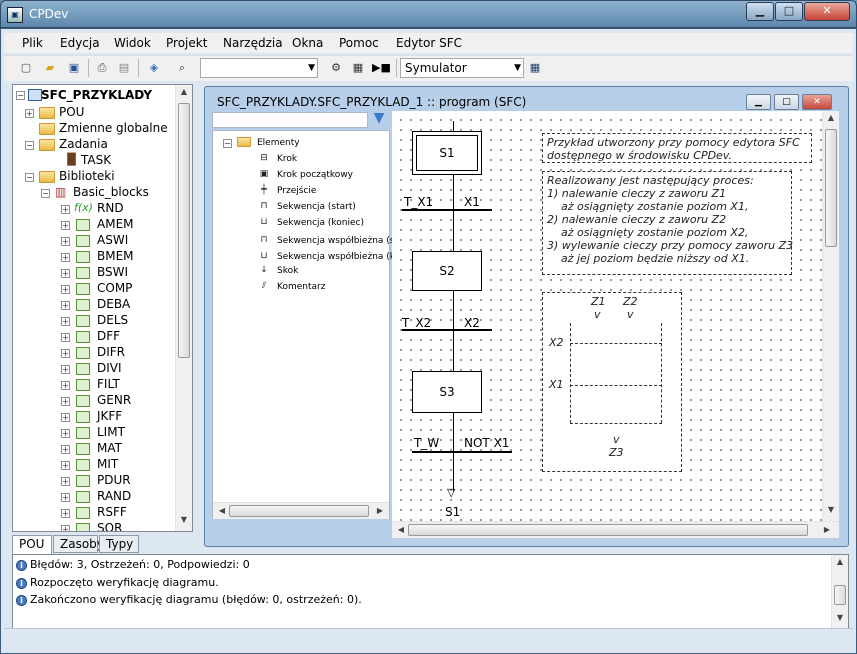 Image resolution: width=857 pixels, height=654 pixels. Describe the element at coordinates (115, 224) in the screenshot. I see `tree-block-item: AMEM` at that location.